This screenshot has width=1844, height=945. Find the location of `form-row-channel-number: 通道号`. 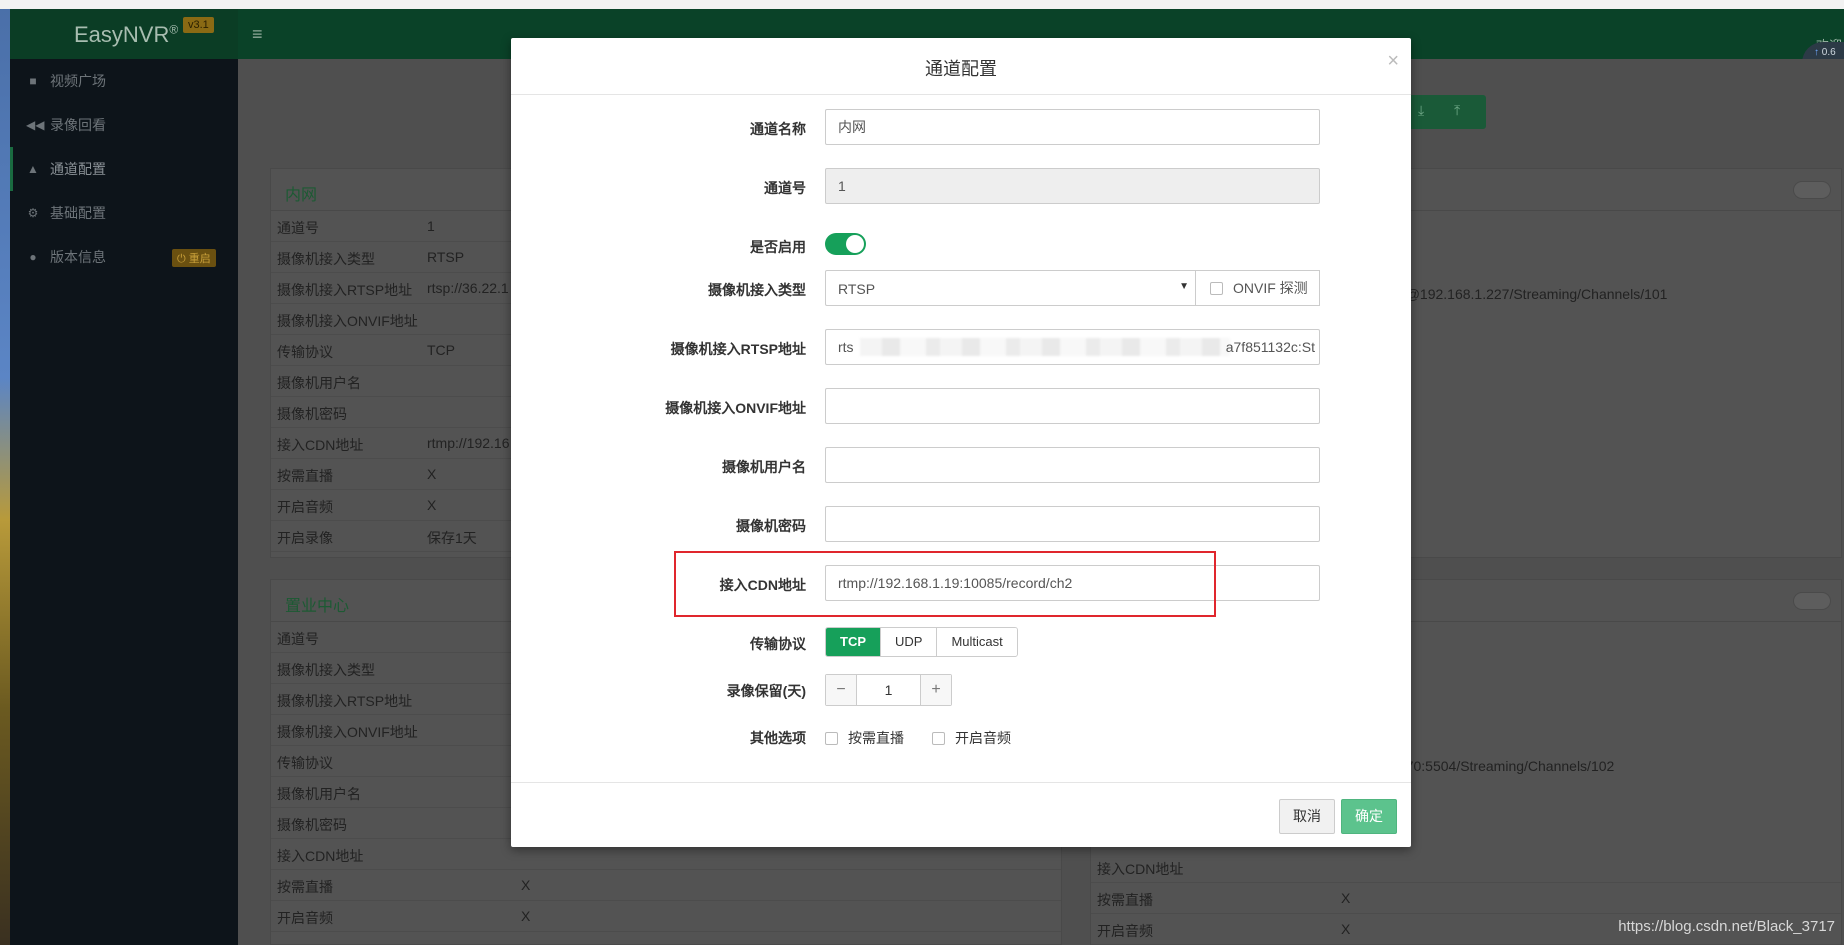

form-row-channel-number: 通道号 is located at coordinates (961, 186).